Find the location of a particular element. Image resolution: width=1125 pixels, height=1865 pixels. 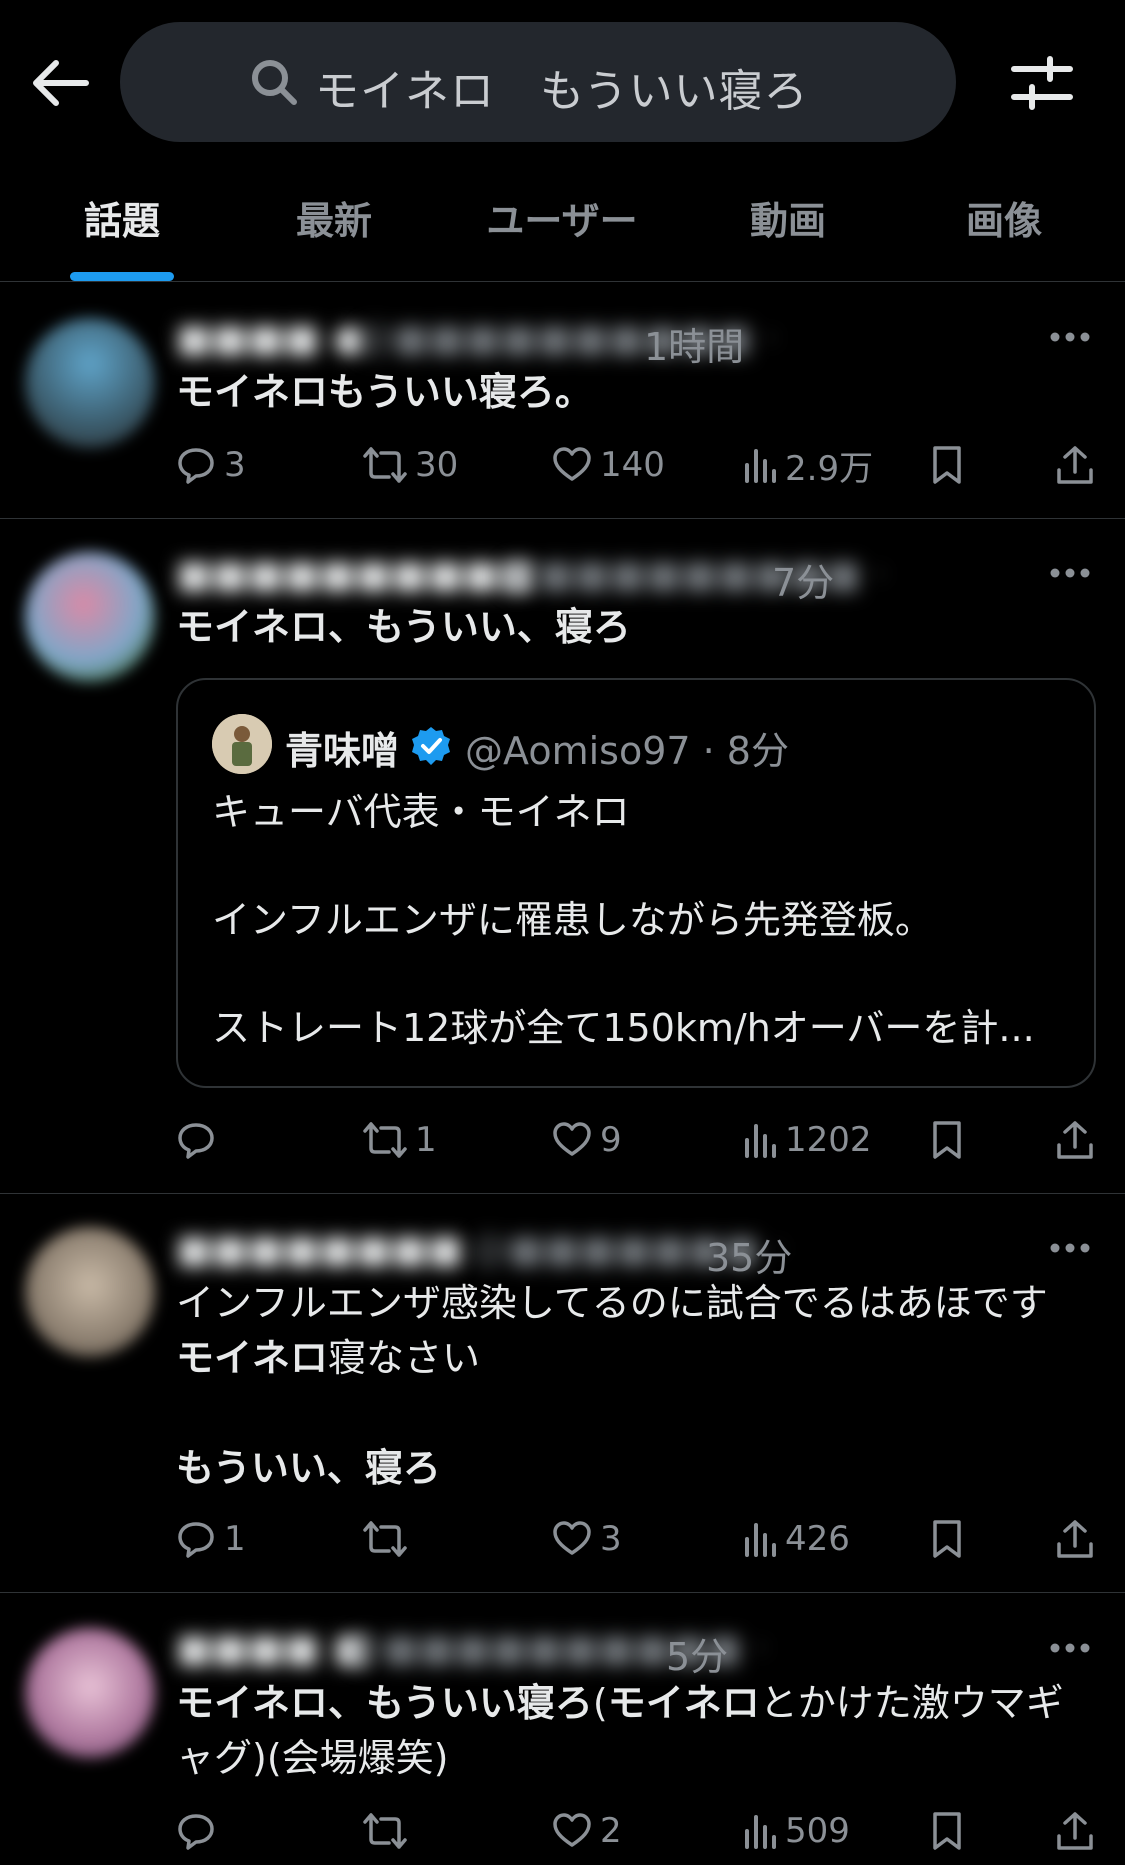

like-button: 140 is located at coordinates (608, 465).